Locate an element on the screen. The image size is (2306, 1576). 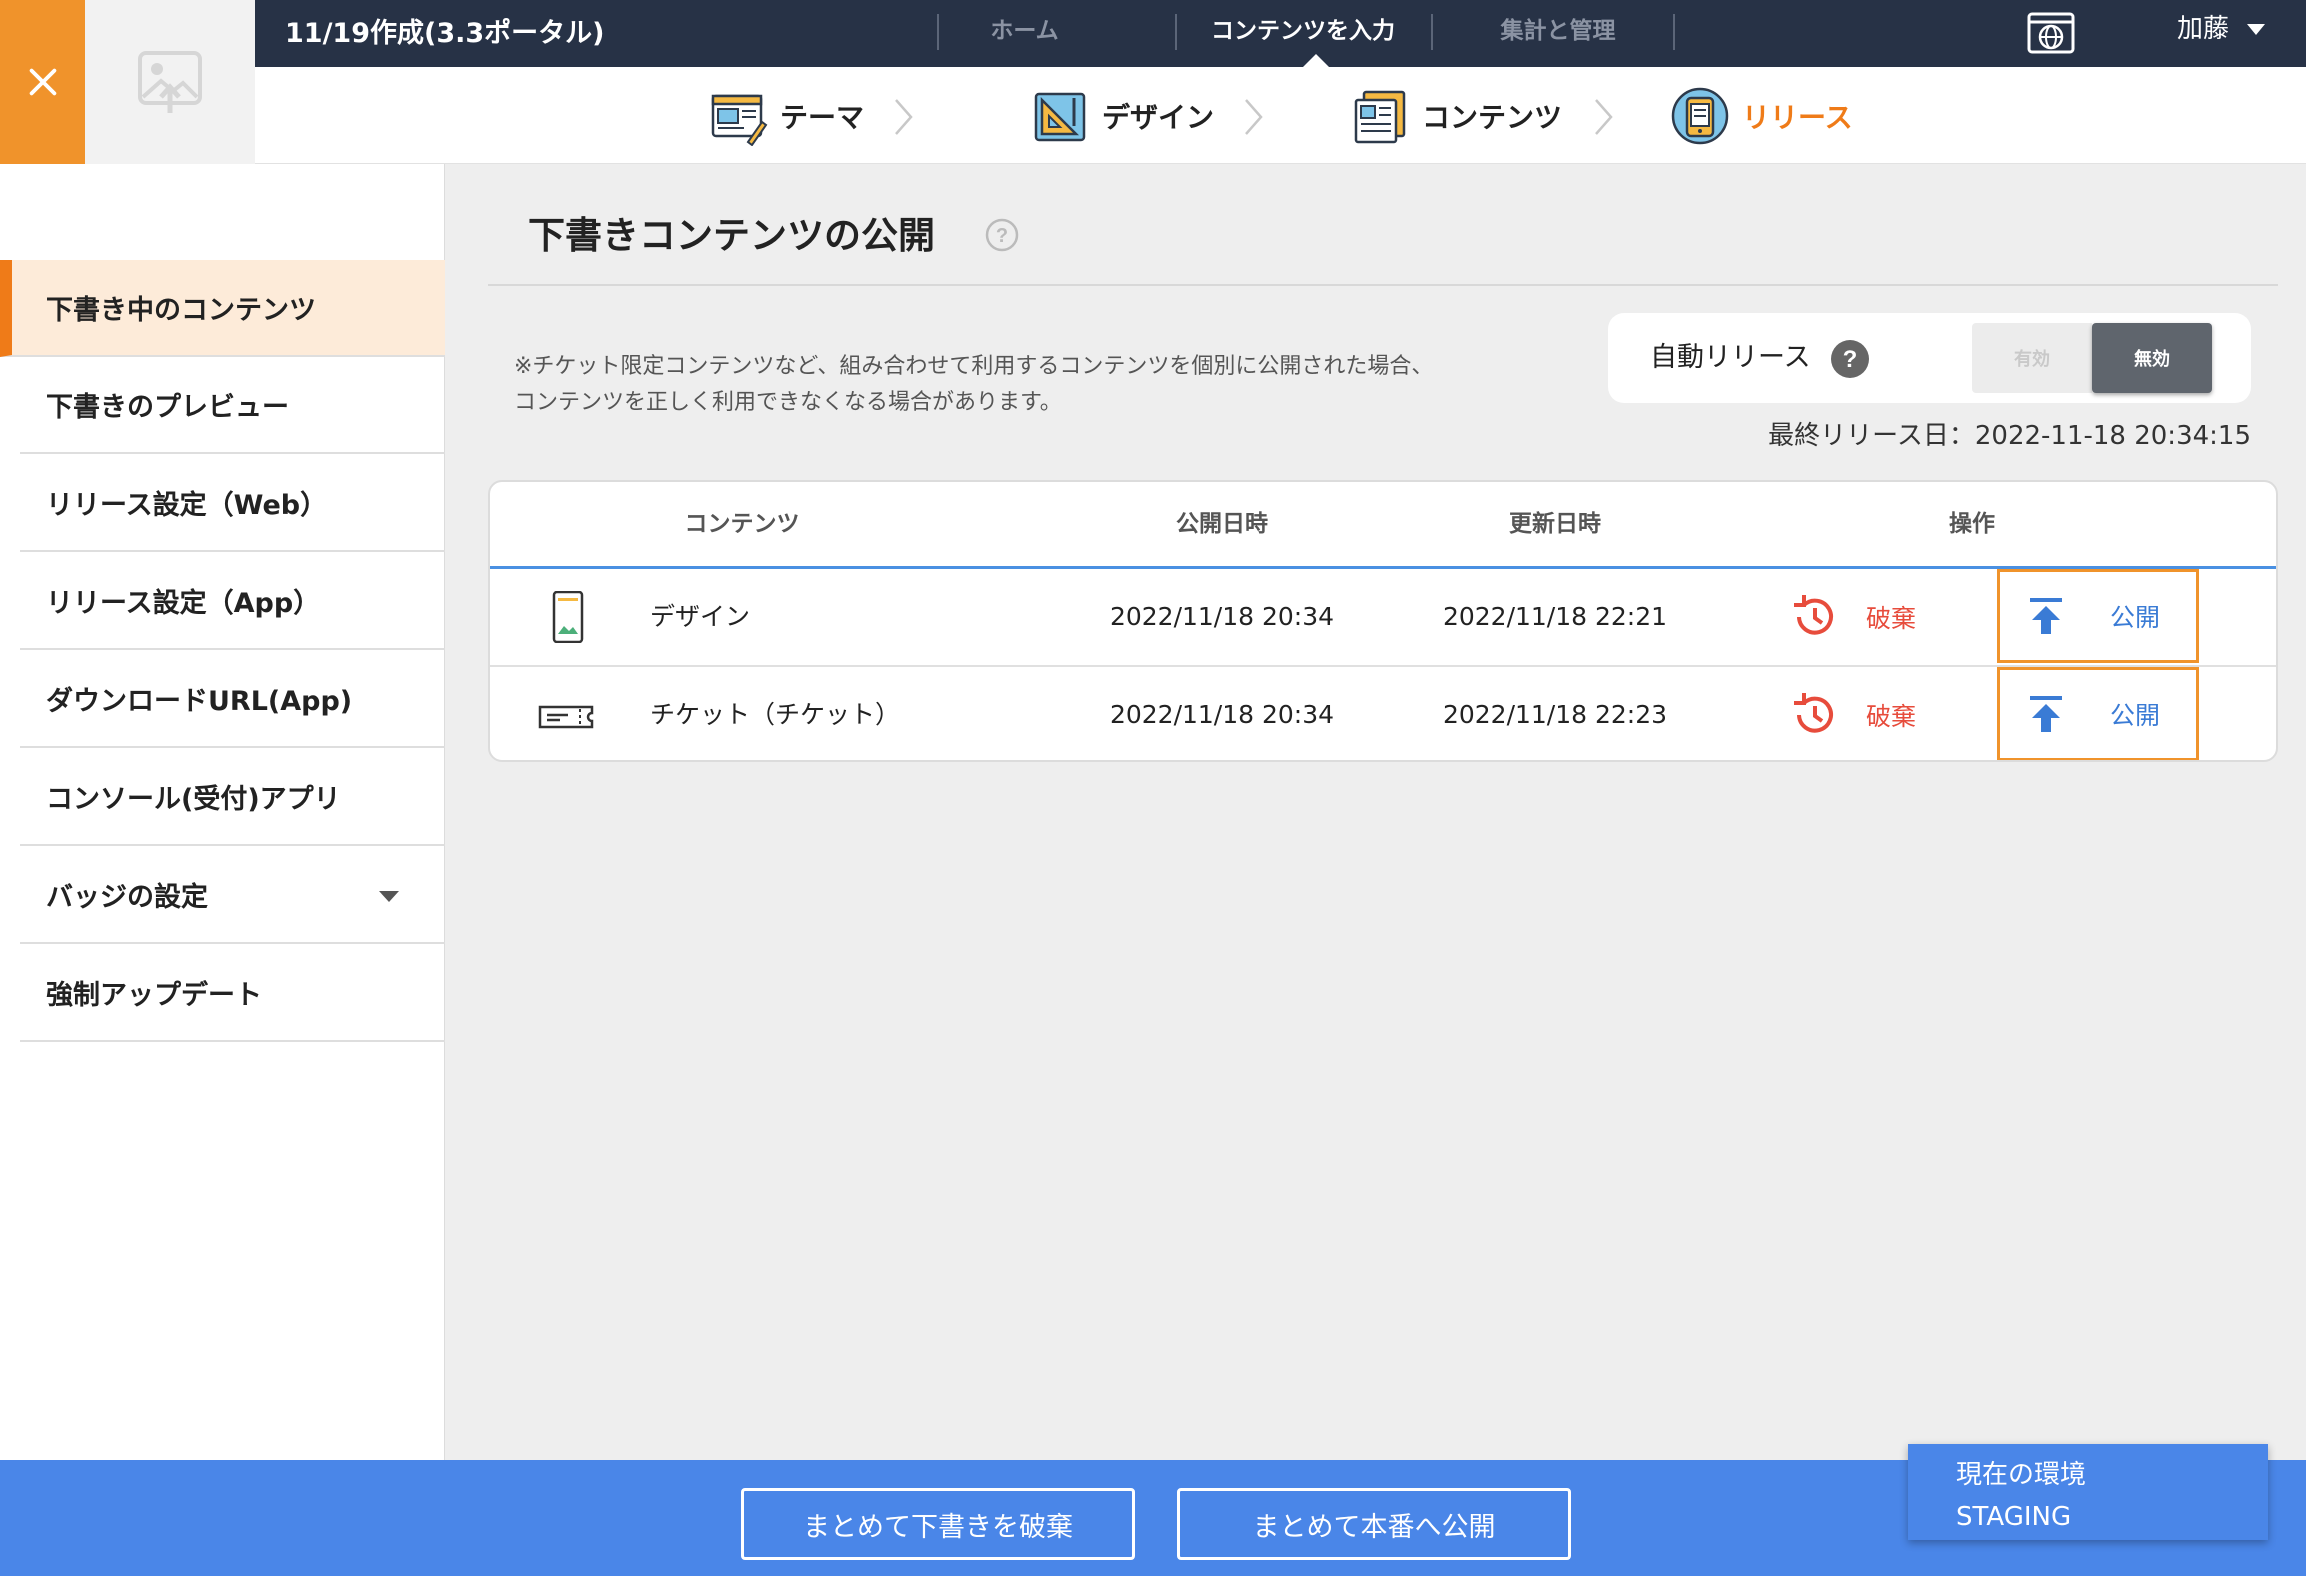
sidebar-item-label: リリース設定（App） is located at coordinates (183, 603).